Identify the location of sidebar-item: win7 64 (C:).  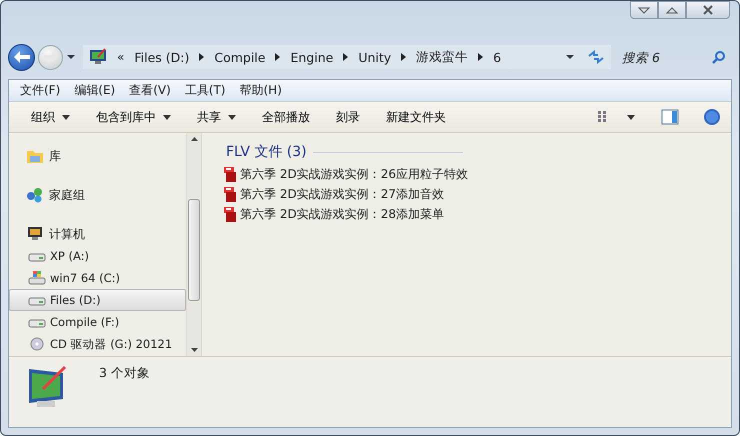
(97, 278).